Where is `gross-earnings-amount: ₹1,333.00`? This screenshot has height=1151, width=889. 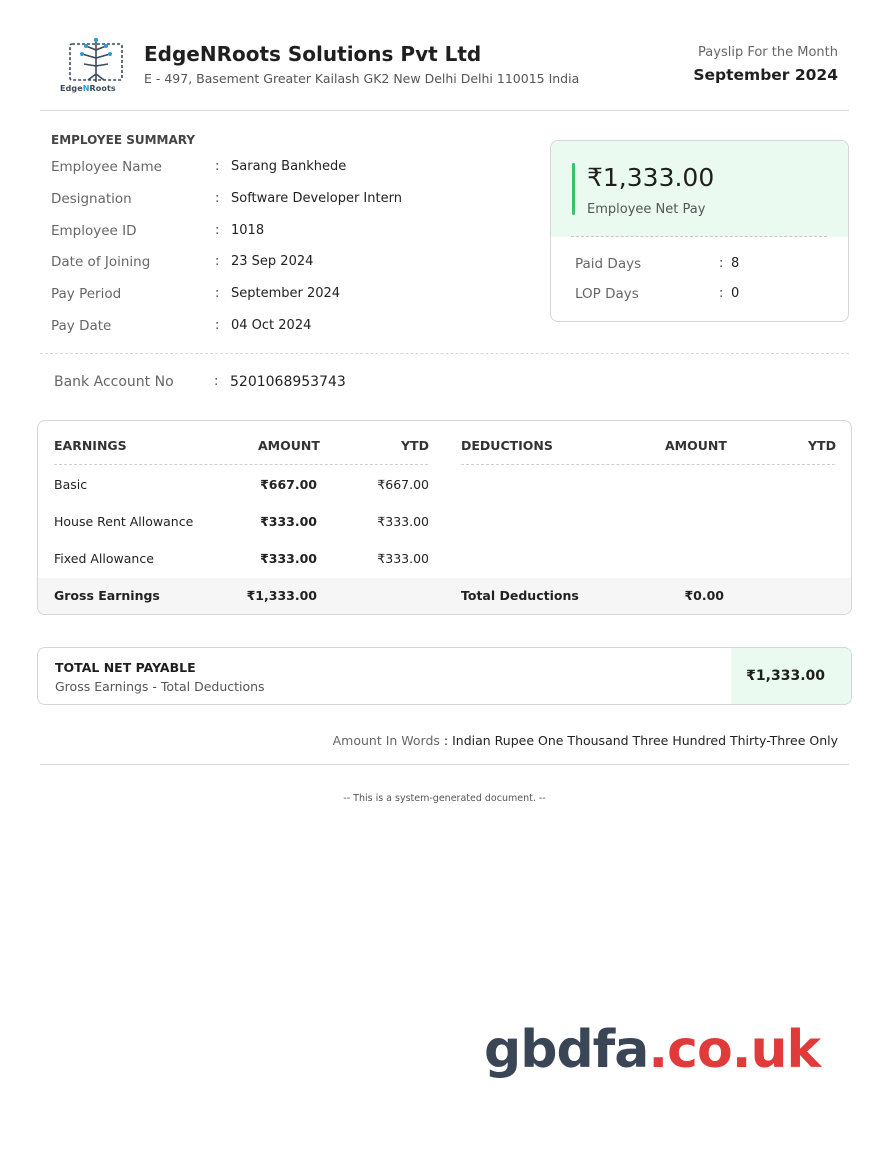
gross-earnings-amount: ₹1,333.00 is located at coordinates (281, 595).